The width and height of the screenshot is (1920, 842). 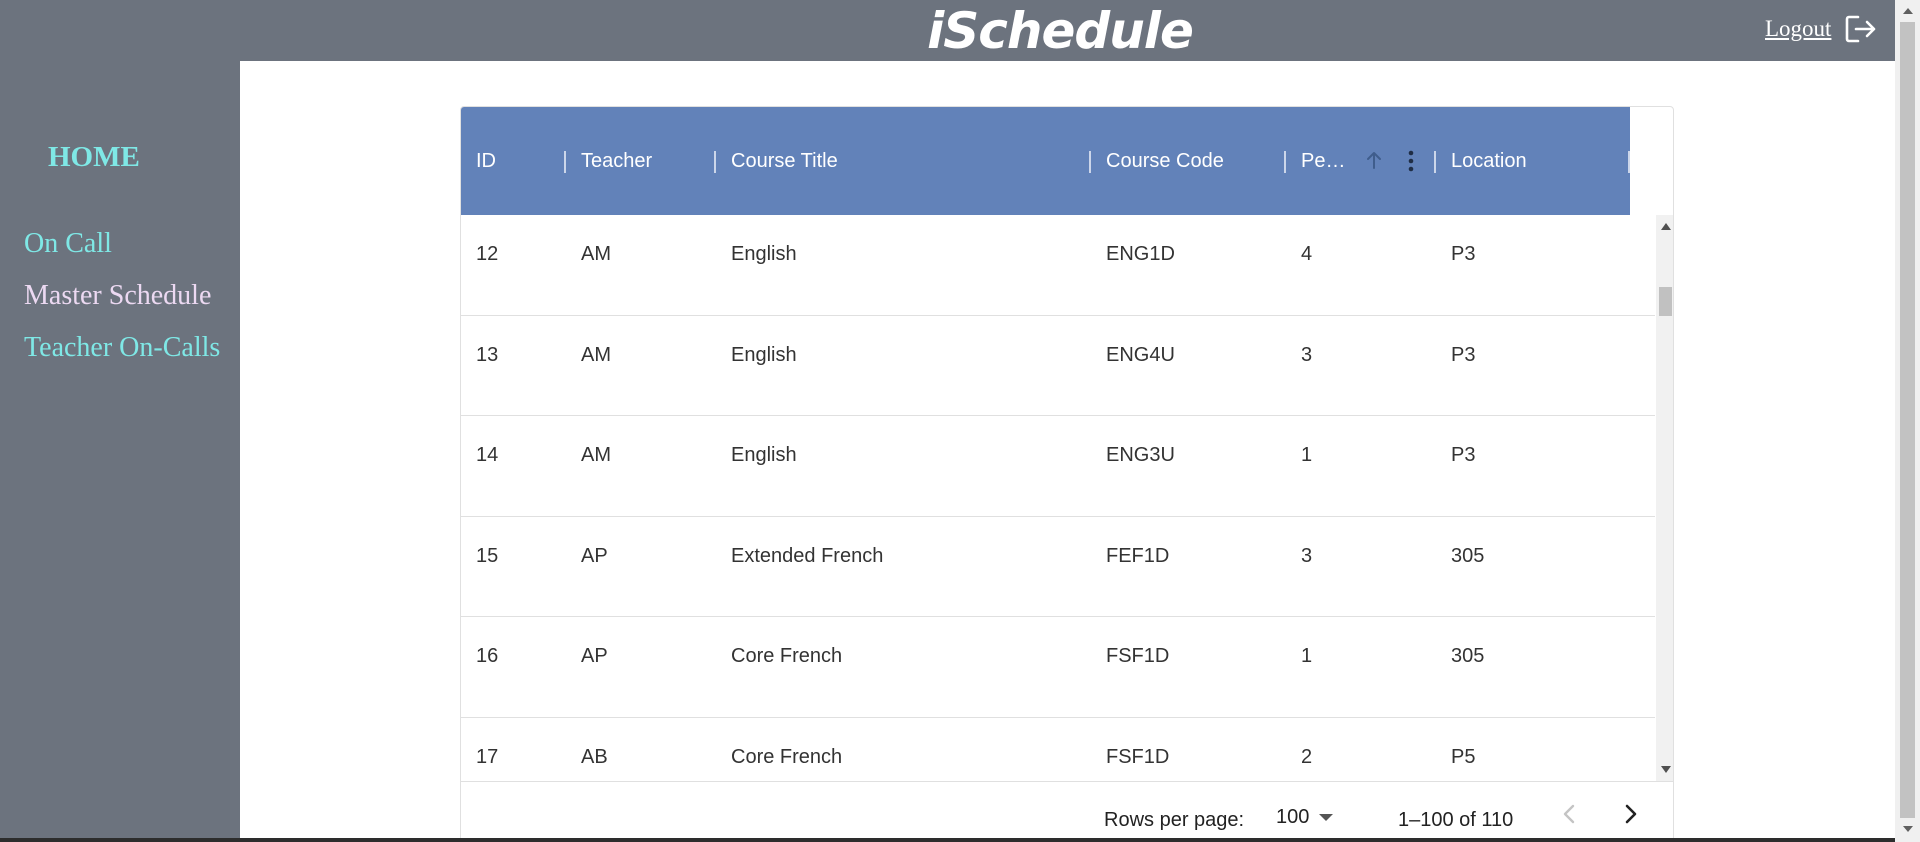 What do you see at coordinates (947, 840) in the screenshot?
I see `taskbar-edge` at bounding box center [947, 840].